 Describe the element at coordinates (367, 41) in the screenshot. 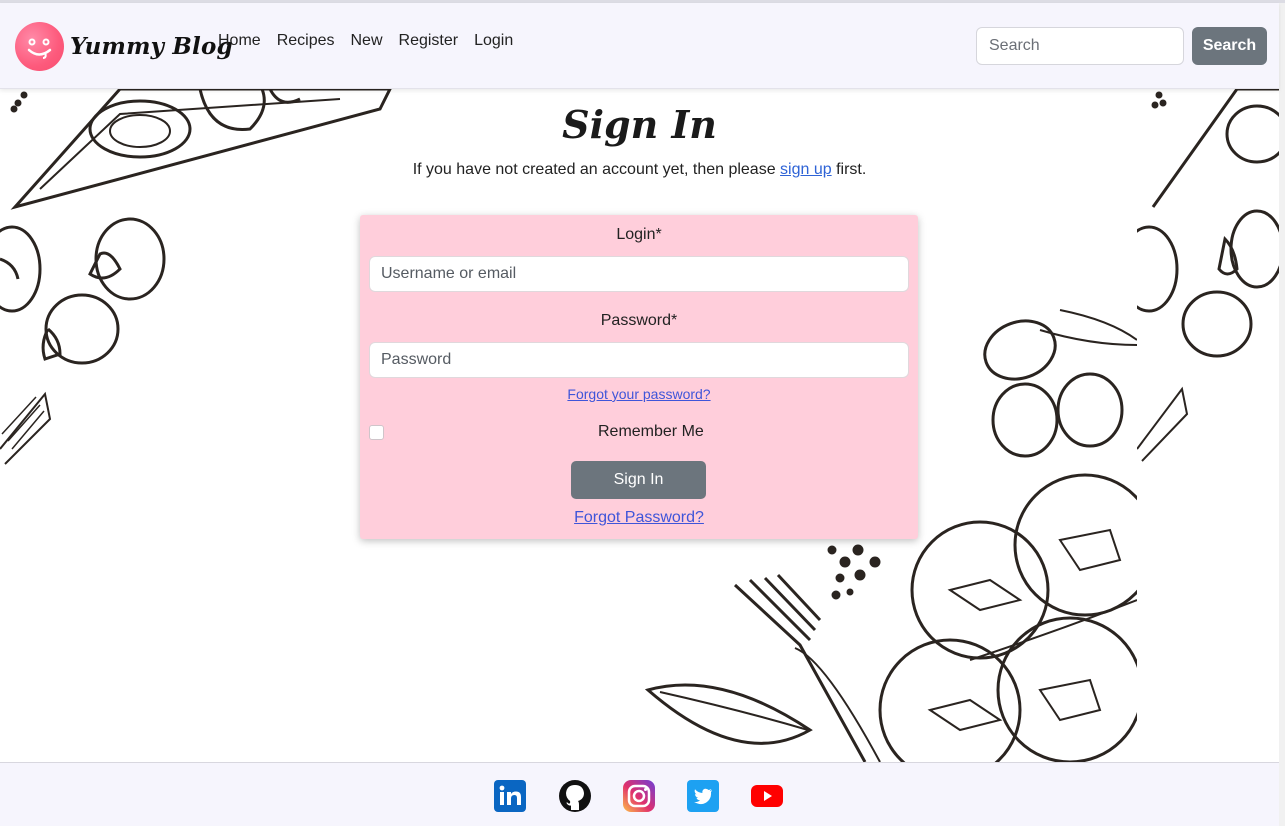

I see `nav-link-new: New` at that location.